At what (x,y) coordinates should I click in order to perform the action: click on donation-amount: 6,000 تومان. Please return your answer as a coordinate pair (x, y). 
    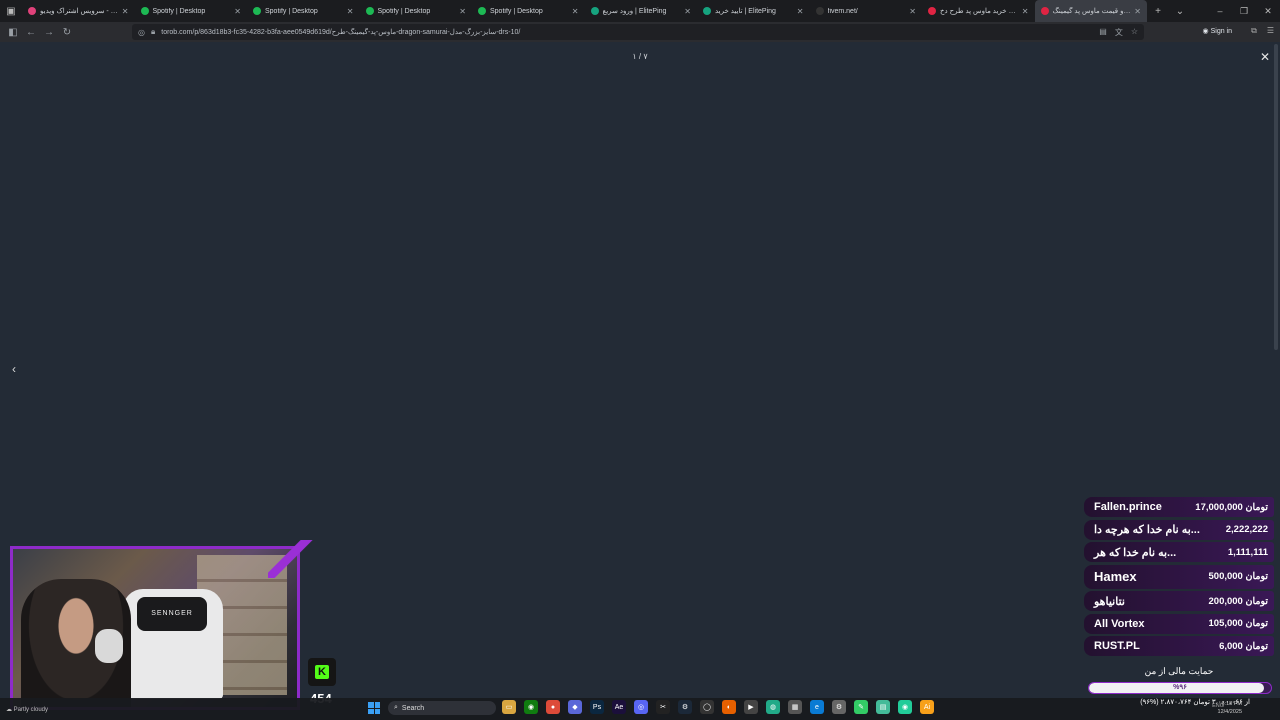
    Looking at the image, I should click on (1243, 646).